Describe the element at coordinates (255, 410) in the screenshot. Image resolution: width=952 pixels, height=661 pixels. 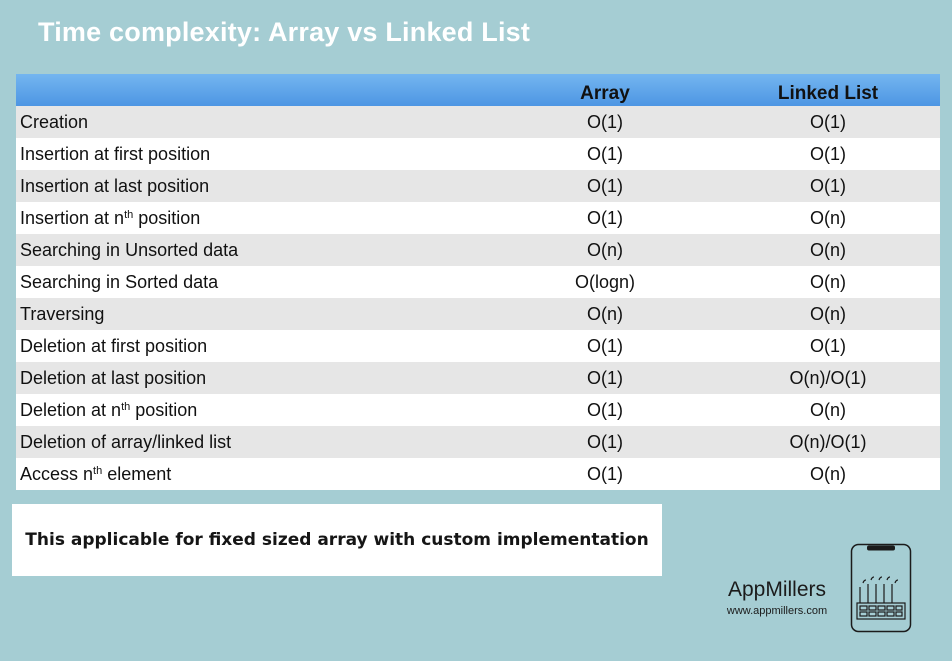
I see `operation-cell: Deletion at nth position` at that location.